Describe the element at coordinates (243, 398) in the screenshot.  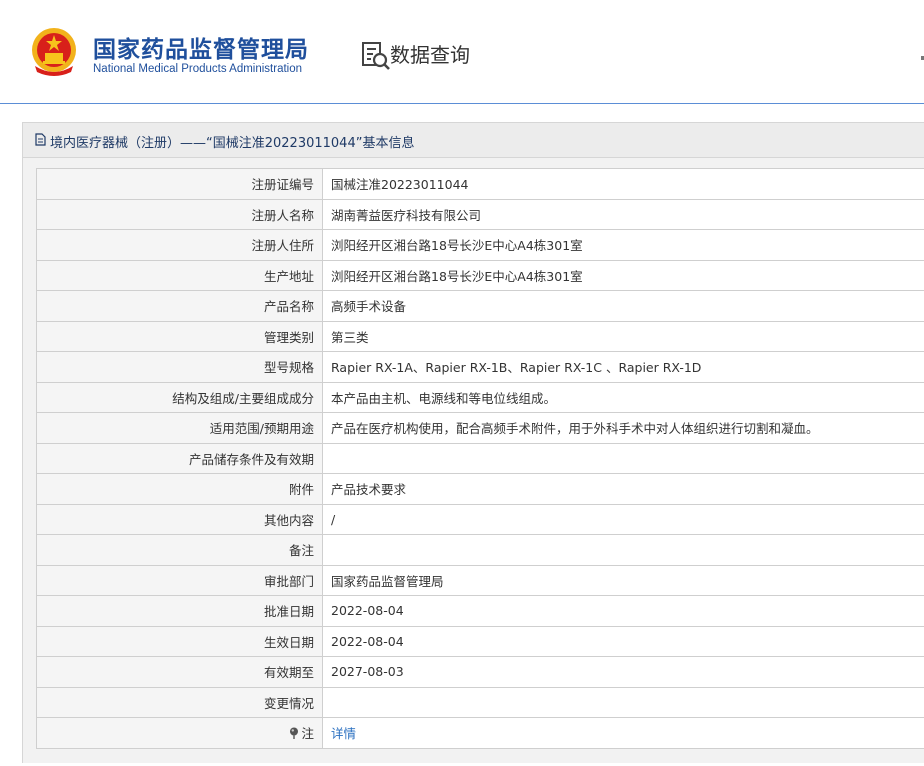
I see `field-label-text: 结构及组成/主要组成成分` at that location.